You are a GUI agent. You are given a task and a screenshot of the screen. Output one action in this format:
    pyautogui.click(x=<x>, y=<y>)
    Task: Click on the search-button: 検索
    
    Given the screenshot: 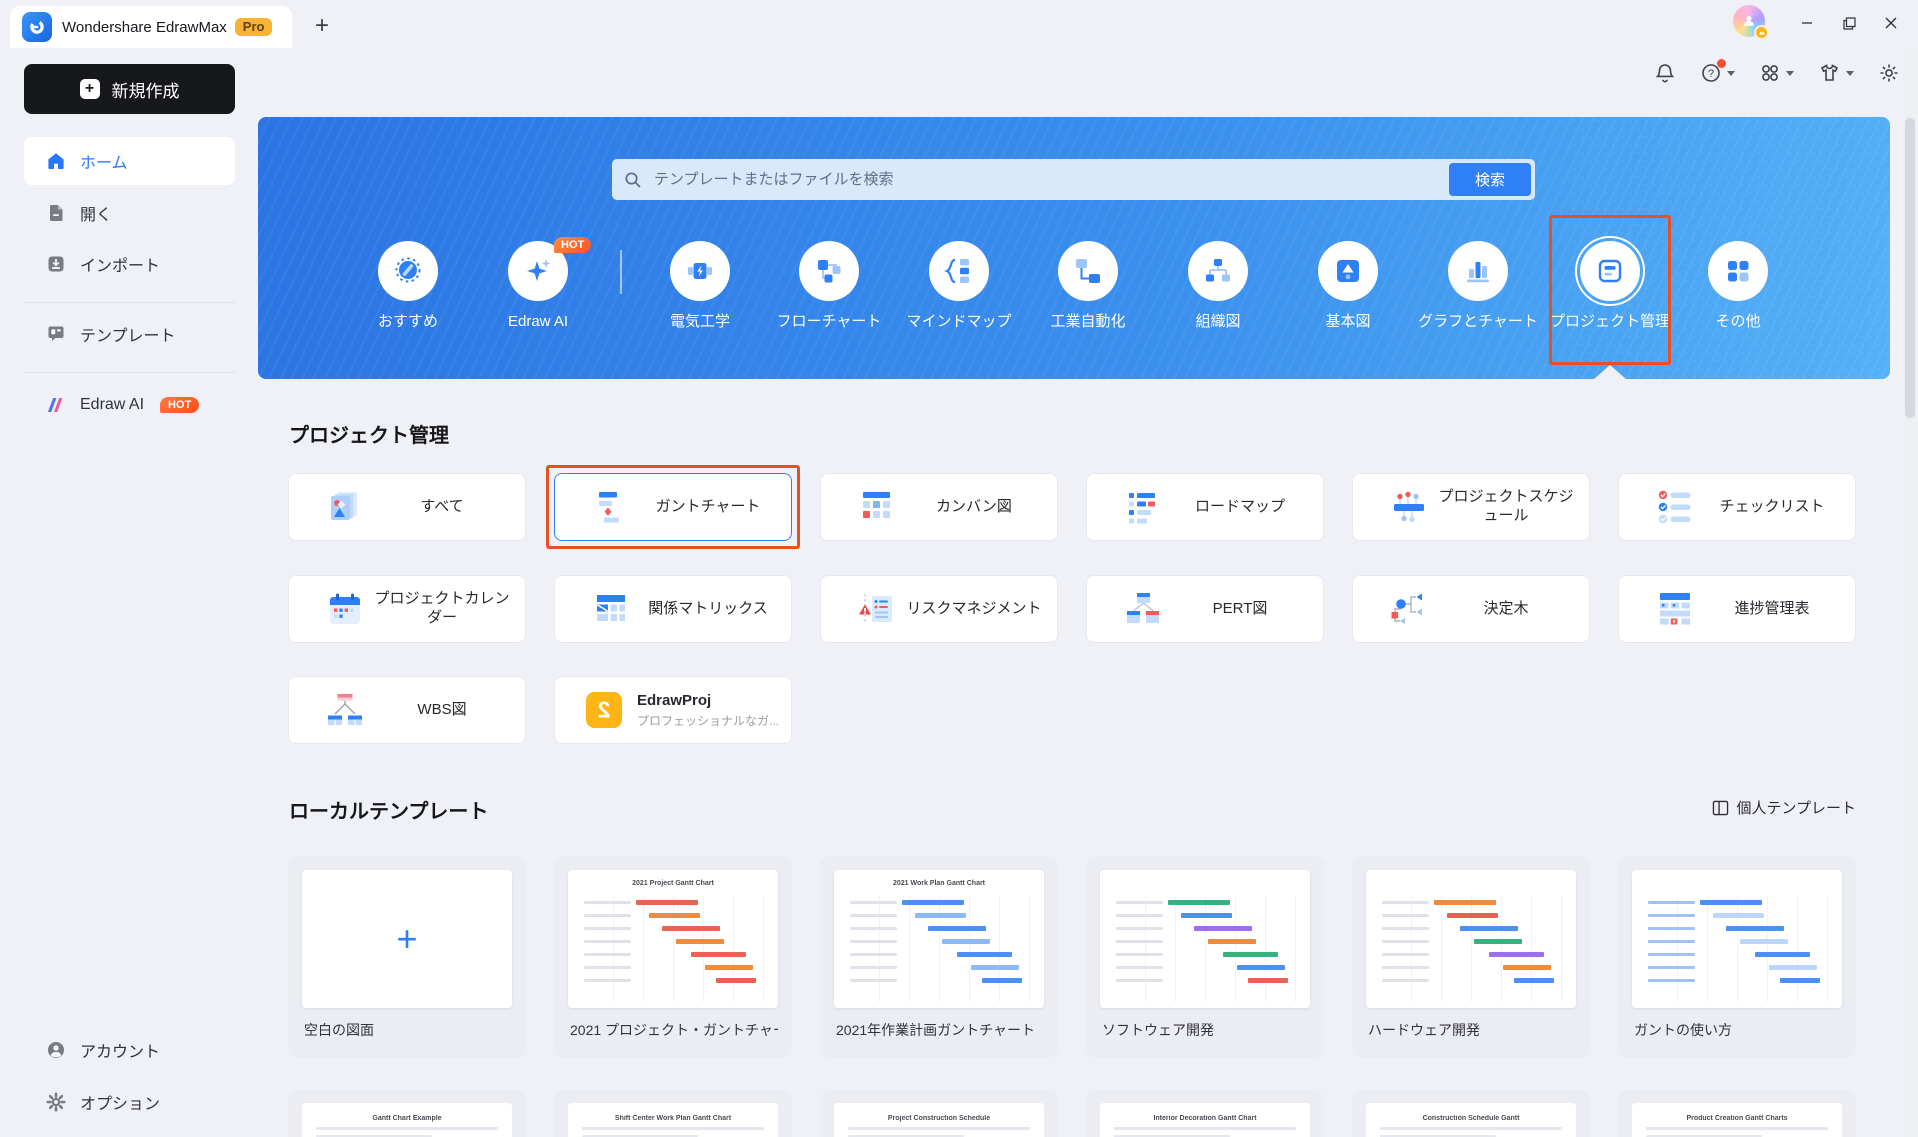 What is the action you would take?
    pyautogui.click(x=1490, y=179)
    